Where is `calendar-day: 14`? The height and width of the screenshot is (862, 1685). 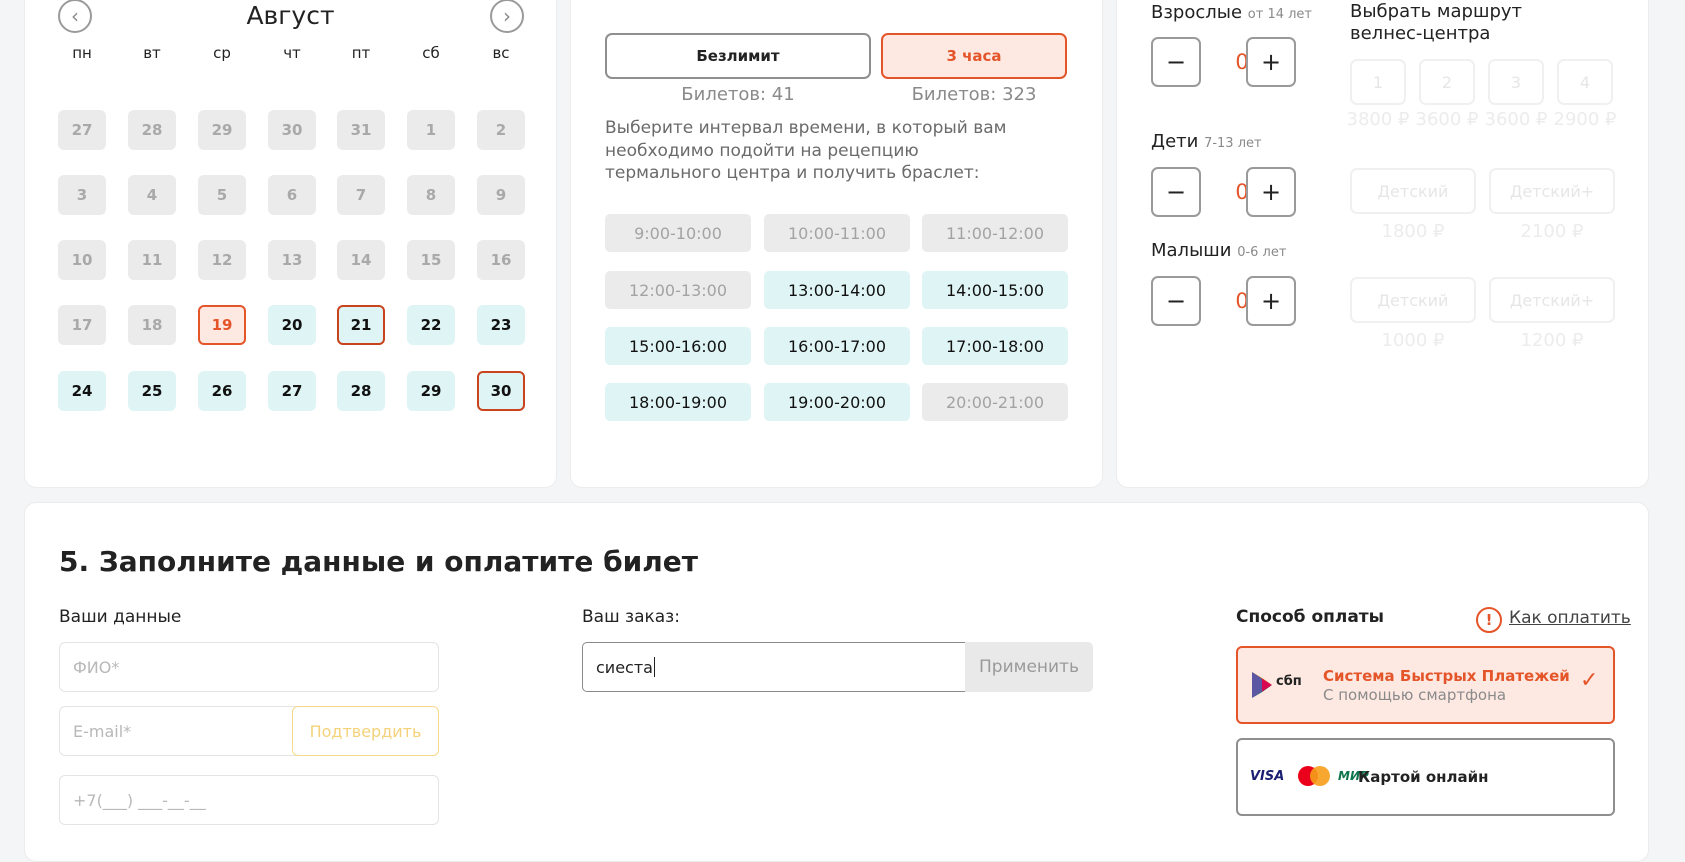
calendar-day: 14 is located at coordinates (361, 260).